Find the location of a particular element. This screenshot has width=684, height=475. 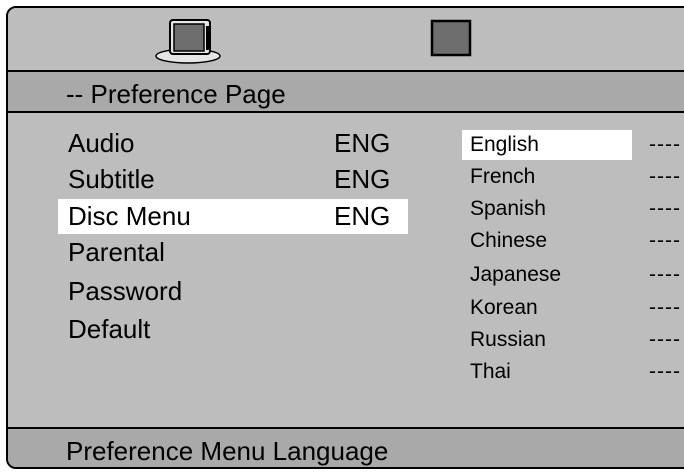

icon-bar is located at coordinates (346, 39).